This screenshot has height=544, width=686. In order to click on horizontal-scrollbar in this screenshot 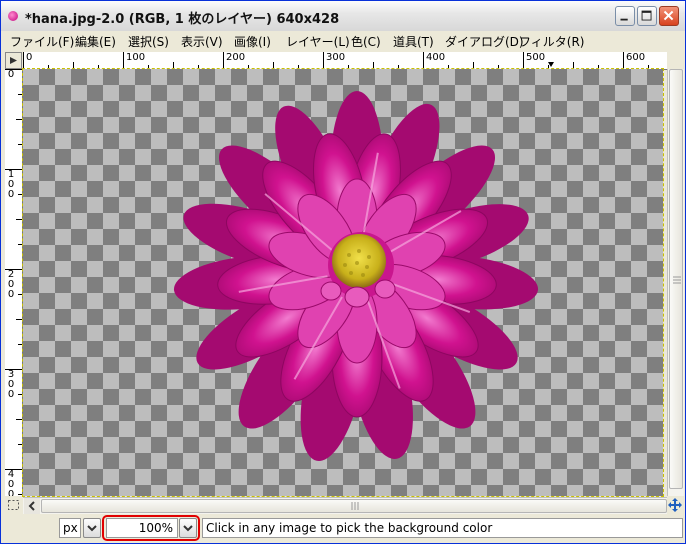, I will do `click(345, 505)`.